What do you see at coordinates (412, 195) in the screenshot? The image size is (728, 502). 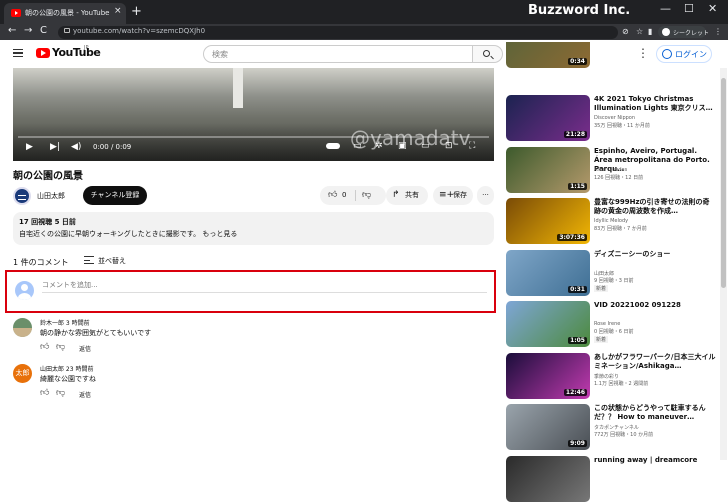 I see `share-label: 共有` at bounding box center [412, 195].